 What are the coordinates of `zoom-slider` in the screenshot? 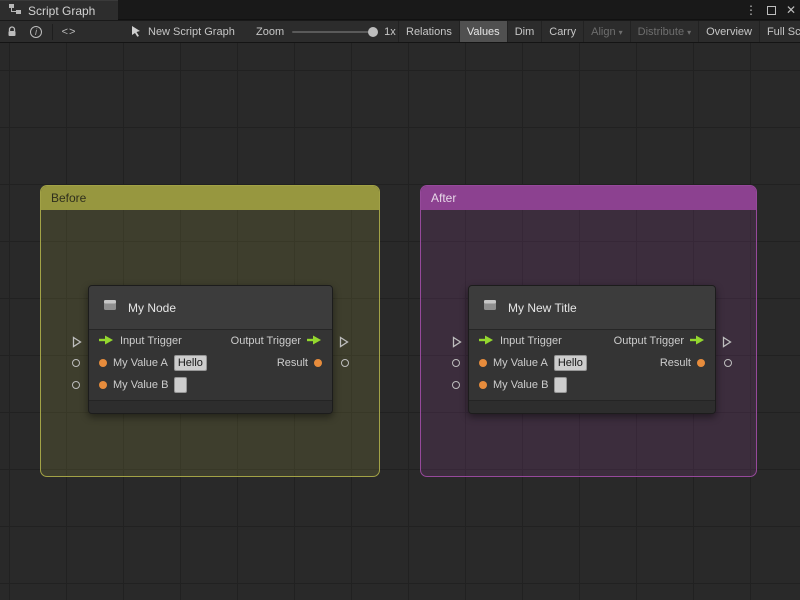 It's located at (335, 32).